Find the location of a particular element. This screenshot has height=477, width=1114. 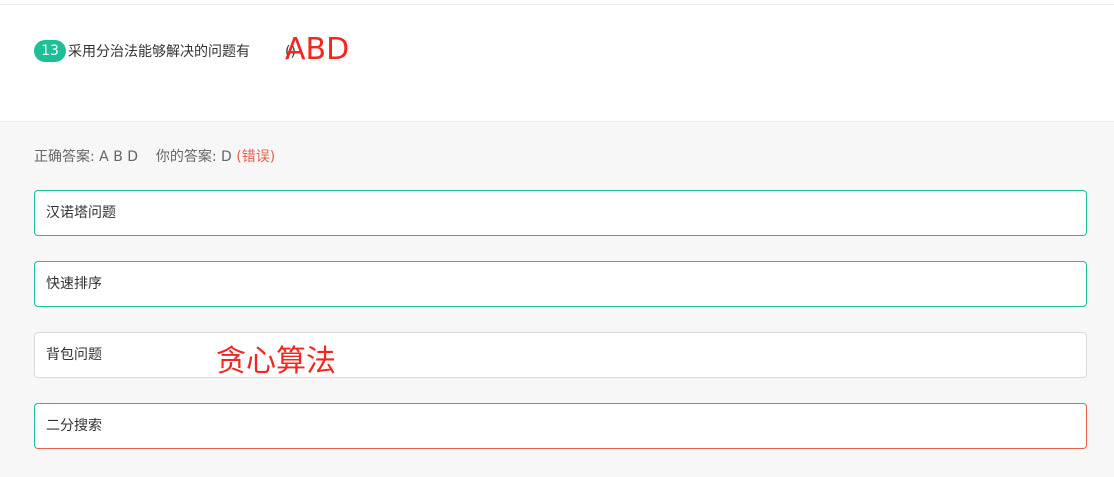

handwritten-answer-mark: ABD is located at coordinates (317, 49).